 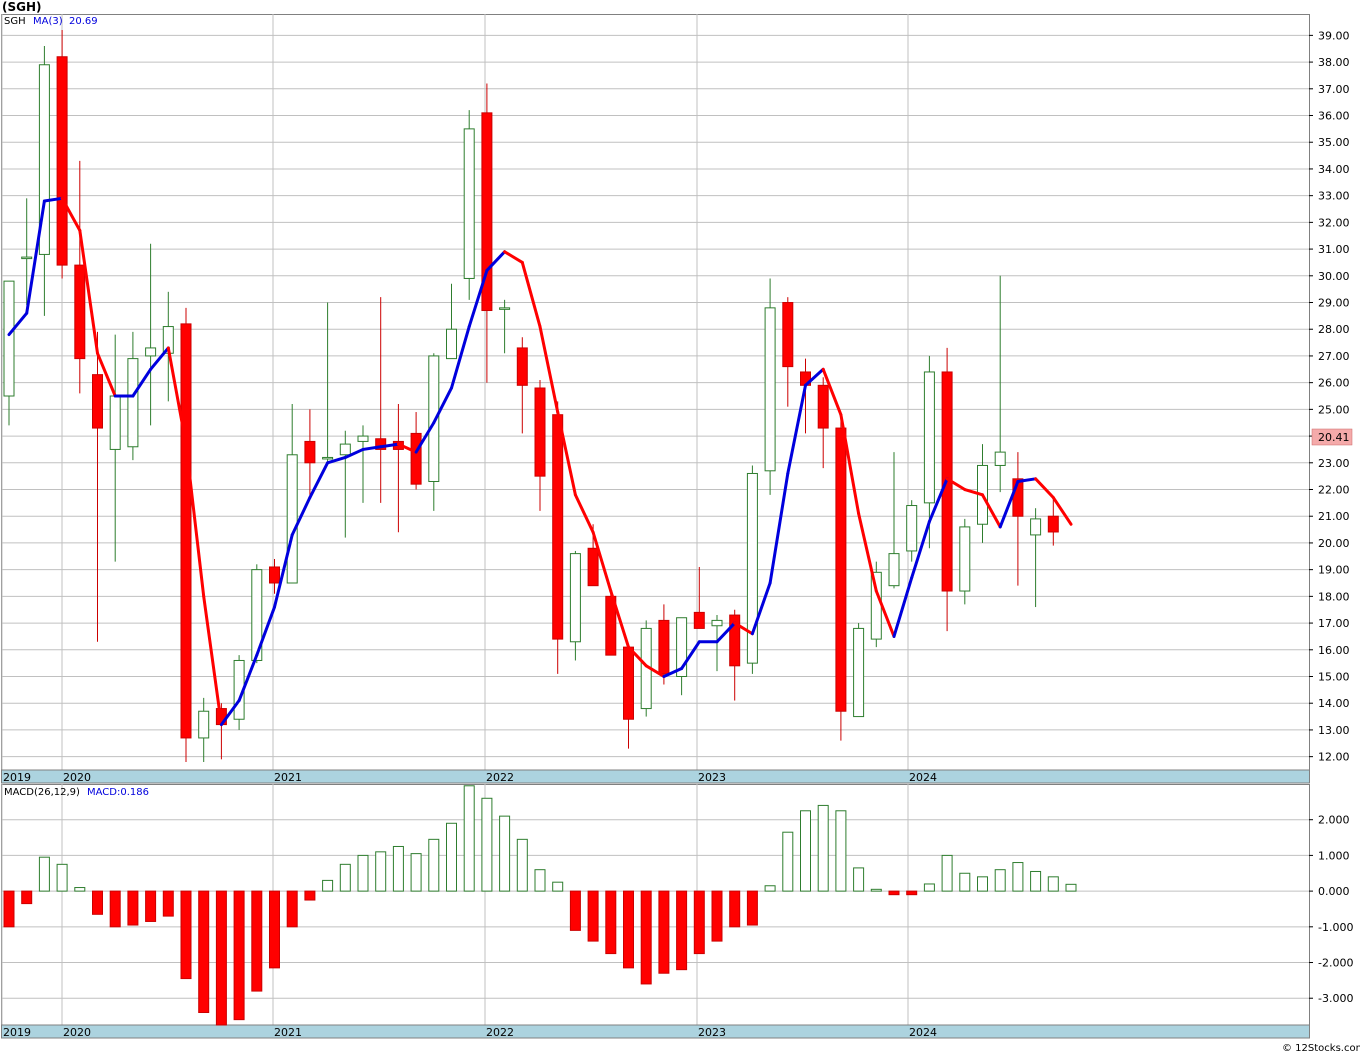 I want to click on macd-tick-label: 2.000, so click(x=1334, y=820).